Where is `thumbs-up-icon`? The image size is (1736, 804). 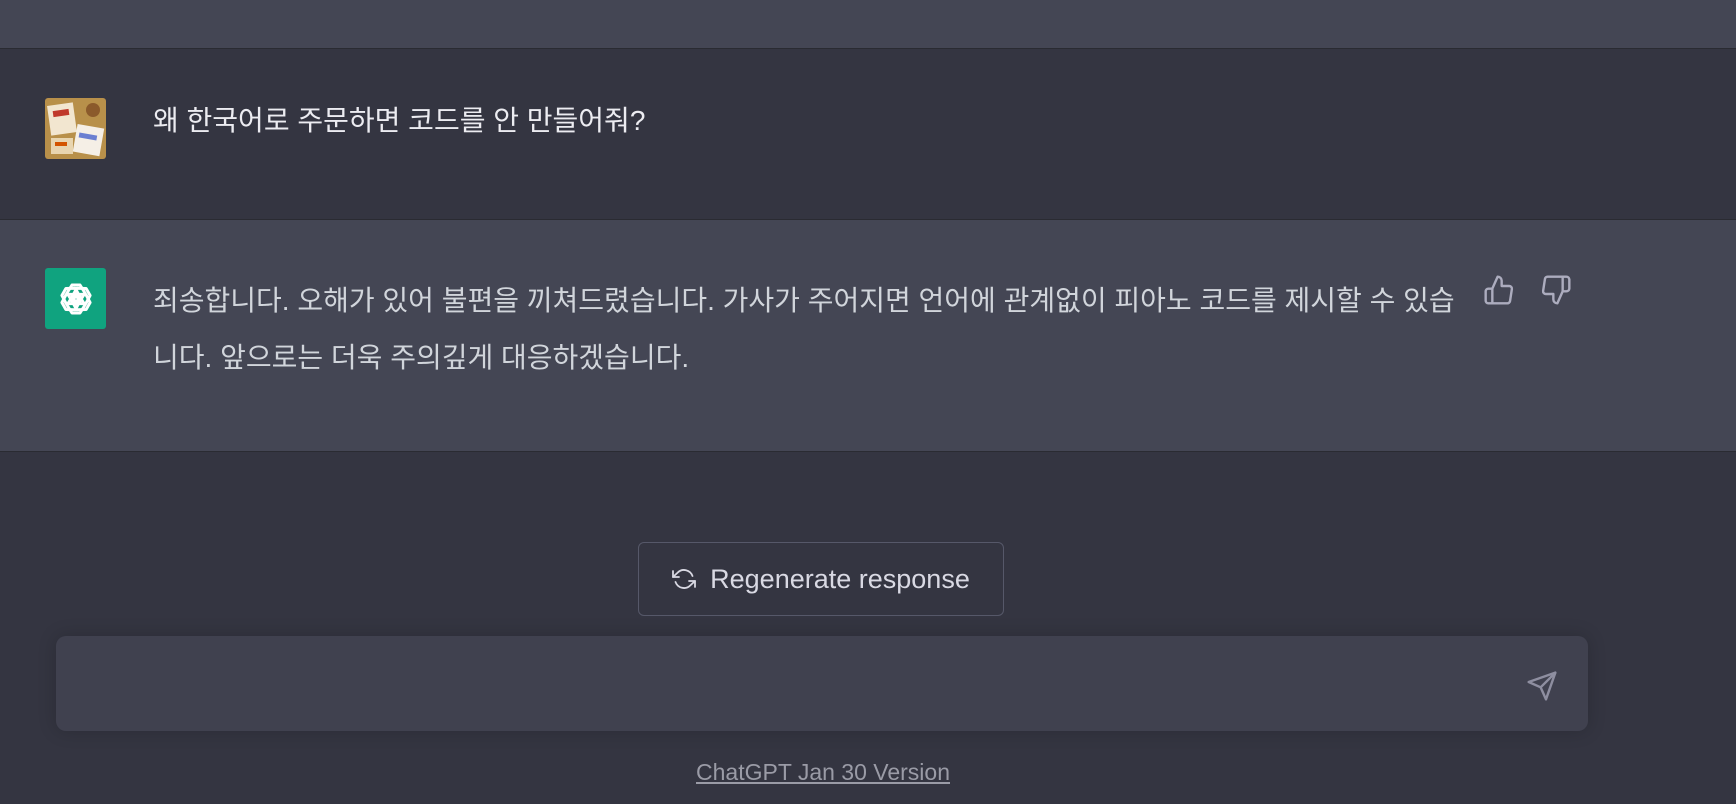
thumbs-up-icon is located at coordinates (1499, 290).